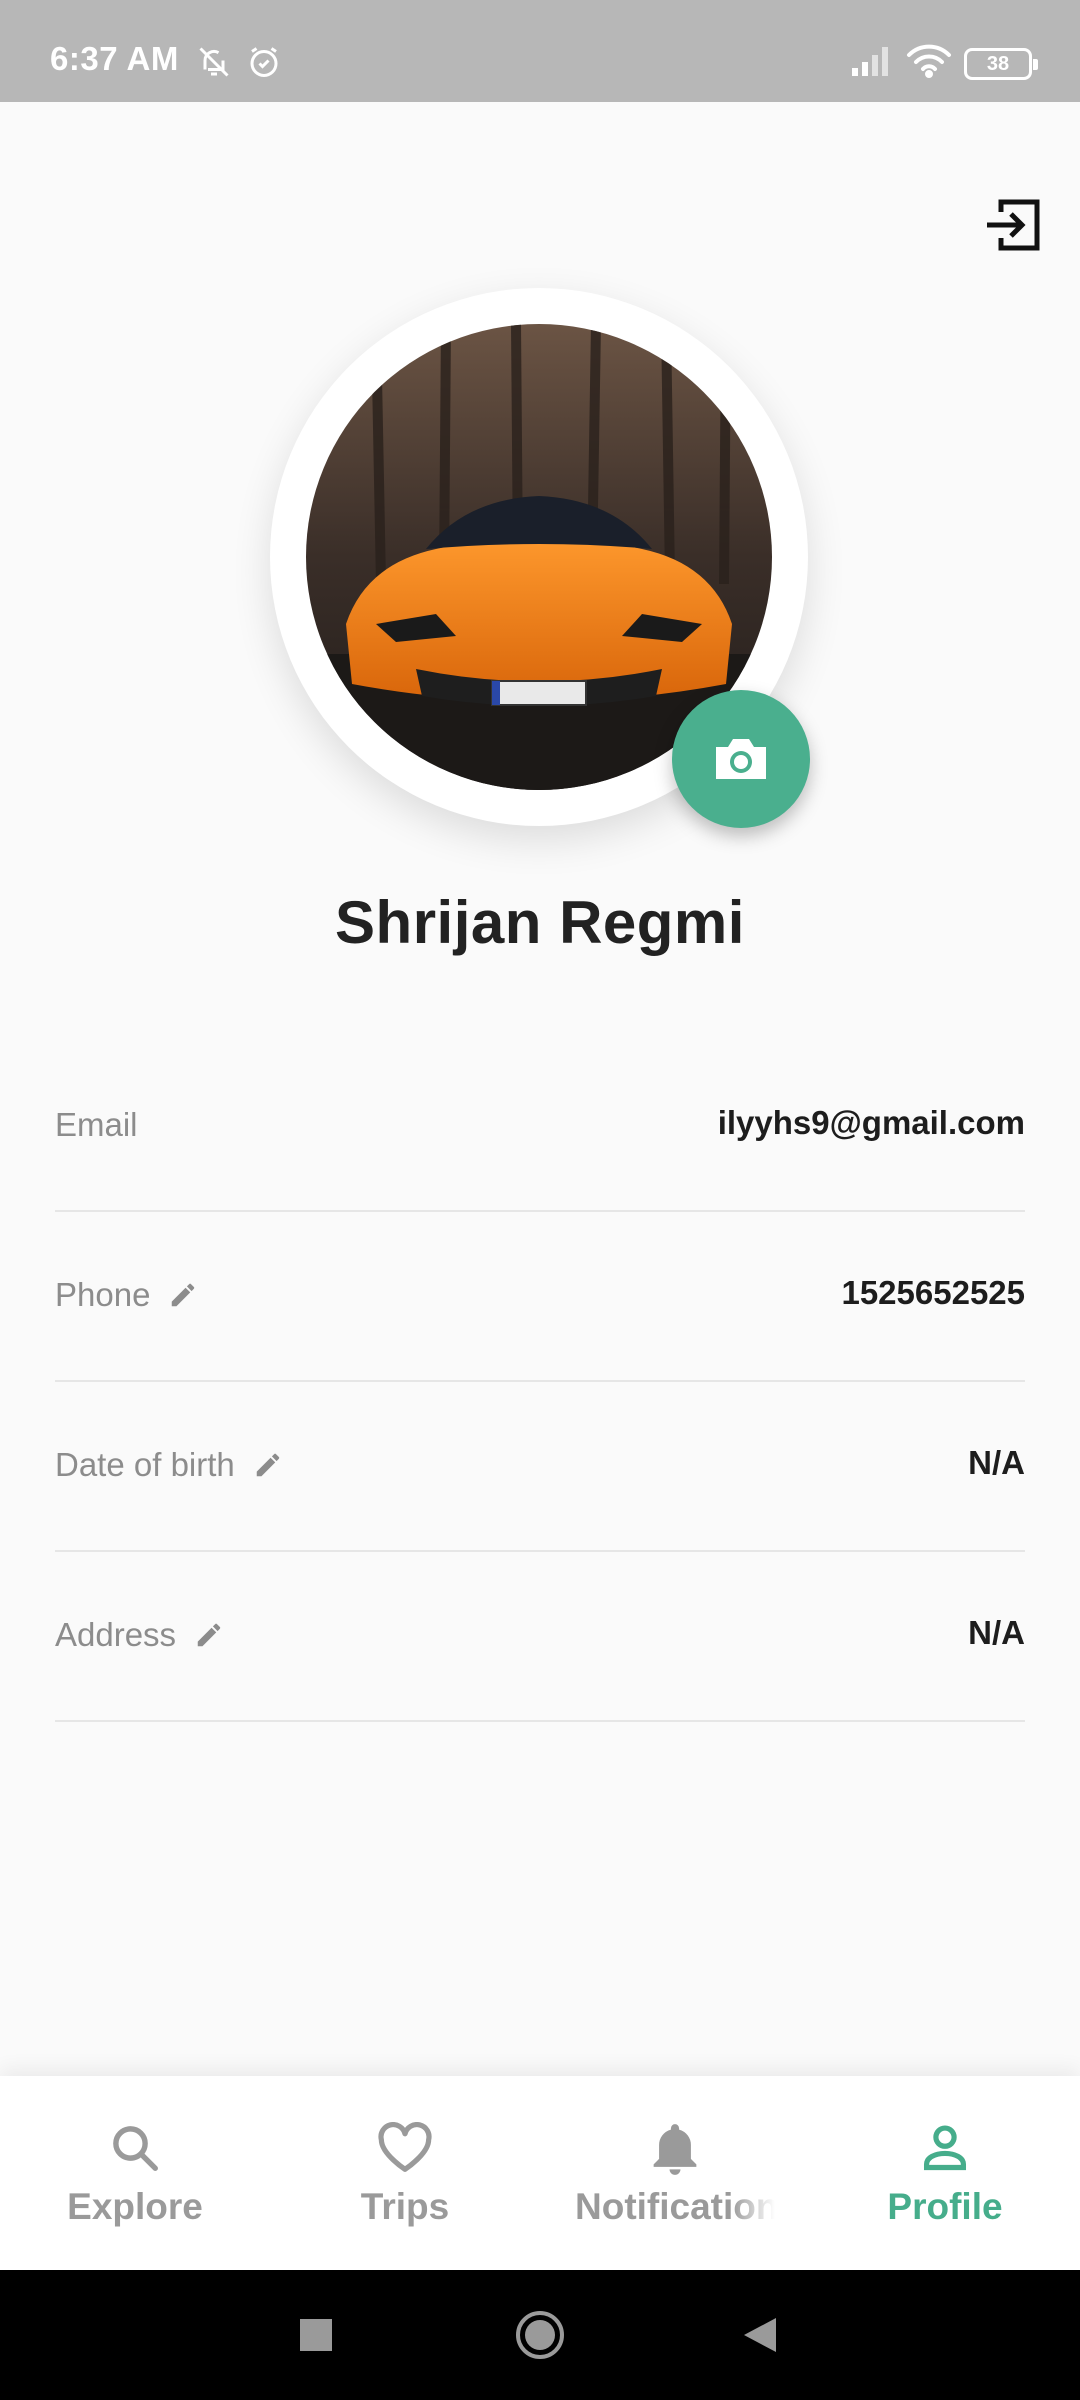 The width and height of the screenshot is (1080, 2400). What do you see at coordinates (103, 1294) in the screenshot?
I see `phone-label: Phone` at bounding box center [103, 1294].